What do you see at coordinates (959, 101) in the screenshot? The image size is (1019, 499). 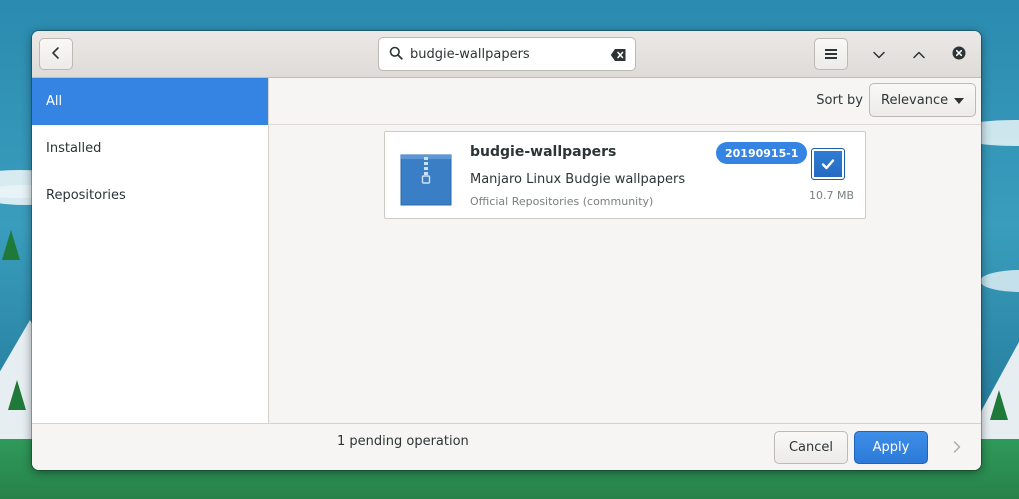 I see `caret-down-icon` at bounding box center [959, 101].